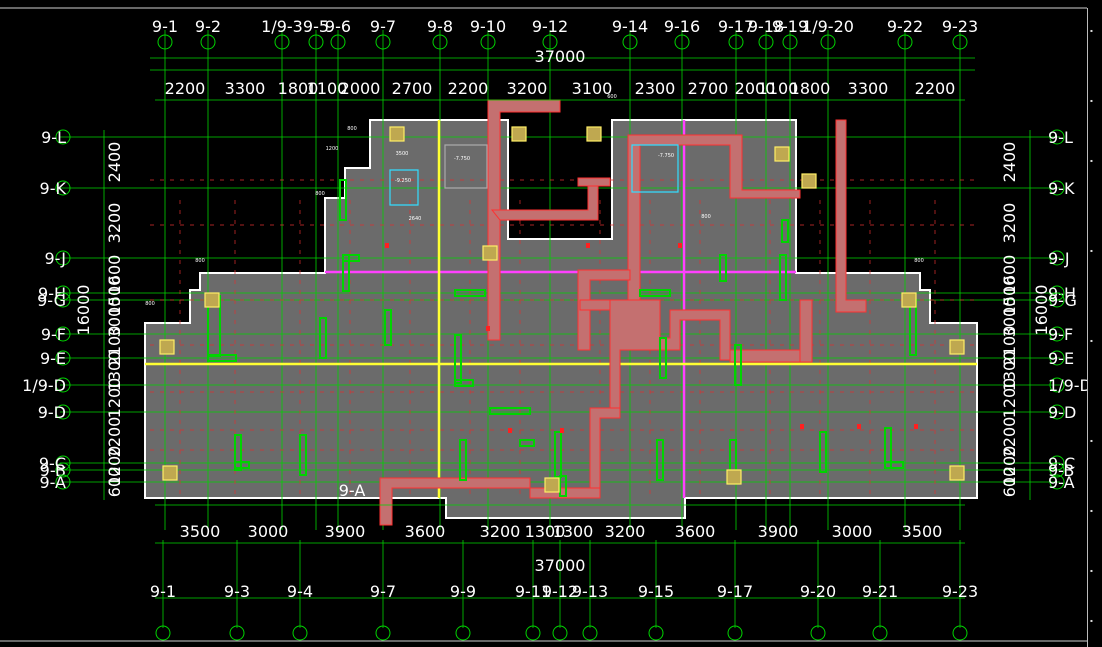 Image resolution: width=1102 pixels, height=647 pixels. Describe the element at coordinates (1062, 412) in the screenshot. I see `right-row-label: 9-D` at that location.